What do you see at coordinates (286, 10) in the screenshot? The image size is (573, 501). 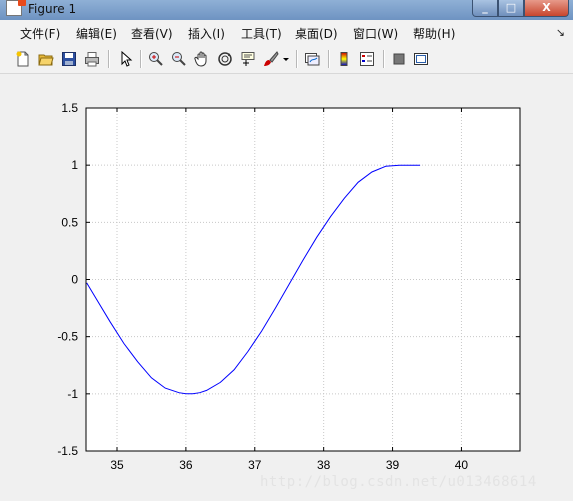 I see `title-bar: Figure 1 _ □ X` at bounding box center [286, 10].